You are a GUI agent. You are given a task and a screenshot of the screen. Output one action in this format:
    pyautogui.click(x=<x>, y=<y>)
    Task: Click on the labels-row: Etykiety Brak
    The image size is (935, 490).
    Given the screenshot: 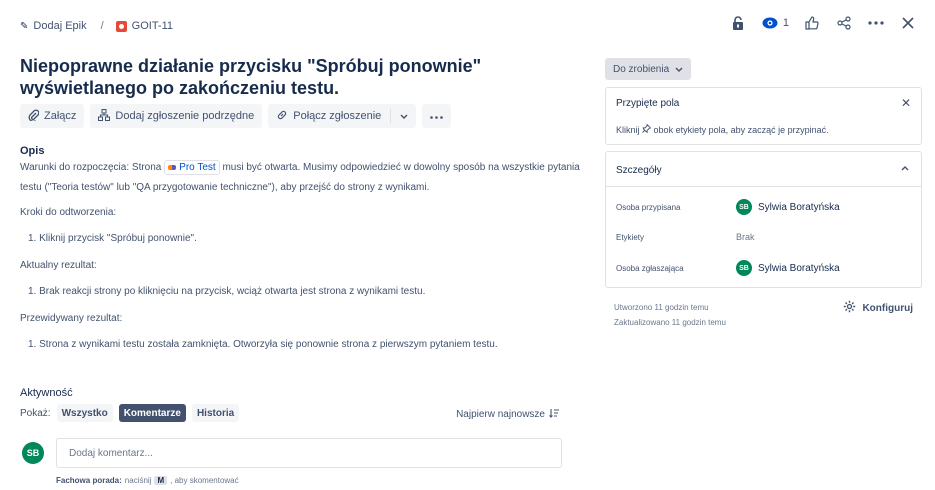 What is the action you would take?
    pyautogui.click(x=685, y=237)
    